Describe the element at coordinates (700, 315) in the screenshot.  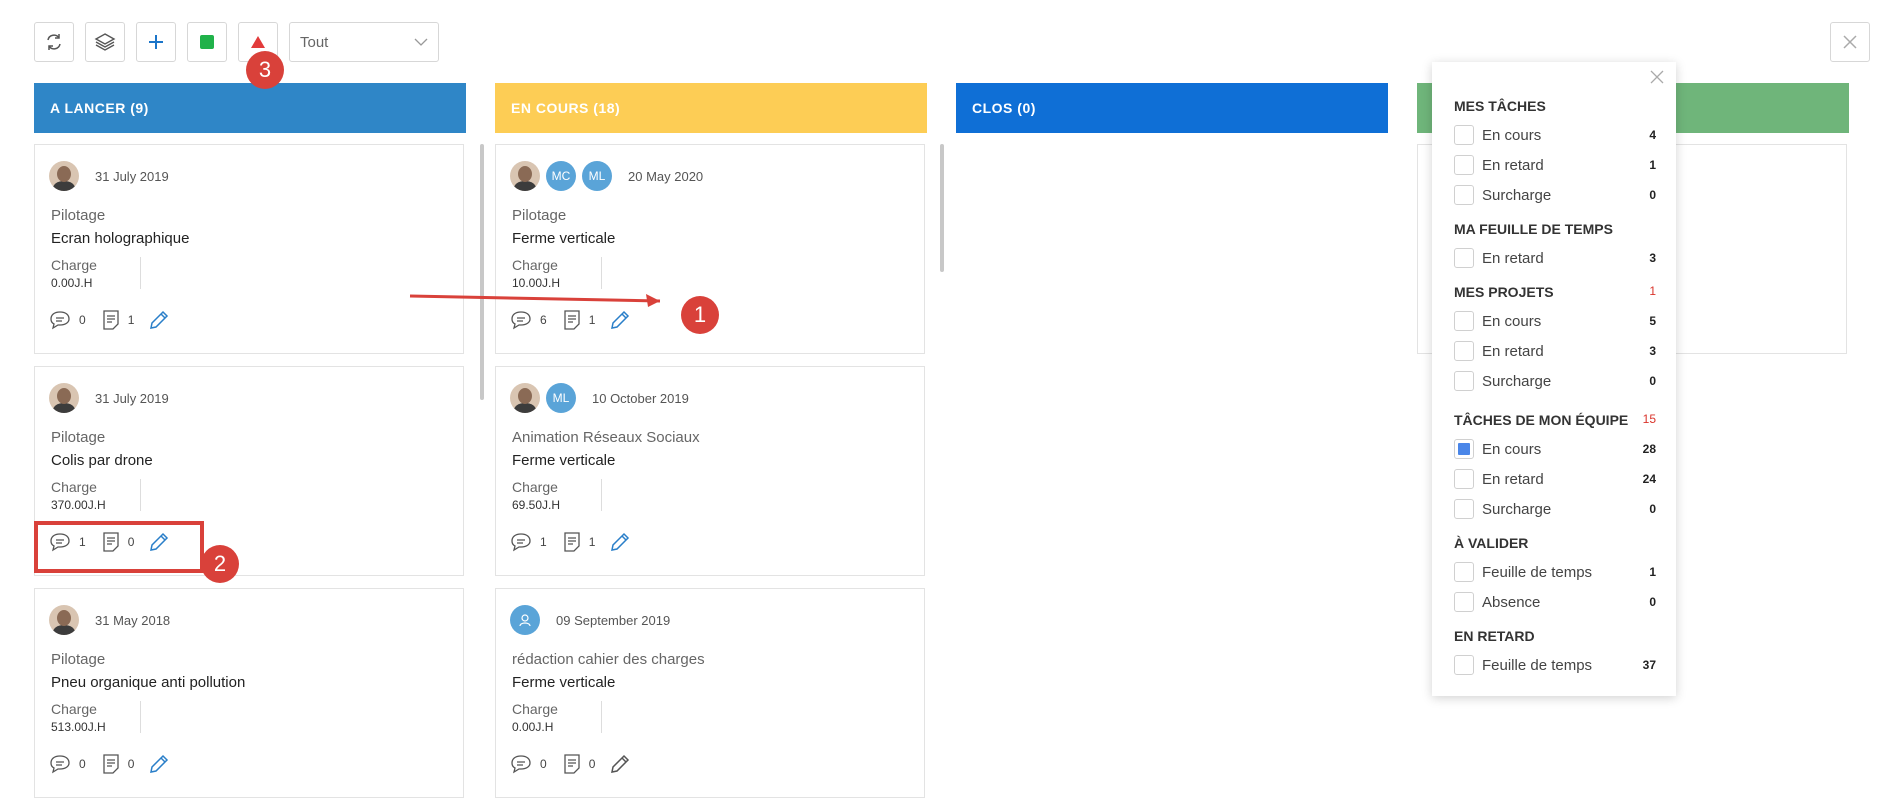
I see `annotation-badge-1: 1` at that location.